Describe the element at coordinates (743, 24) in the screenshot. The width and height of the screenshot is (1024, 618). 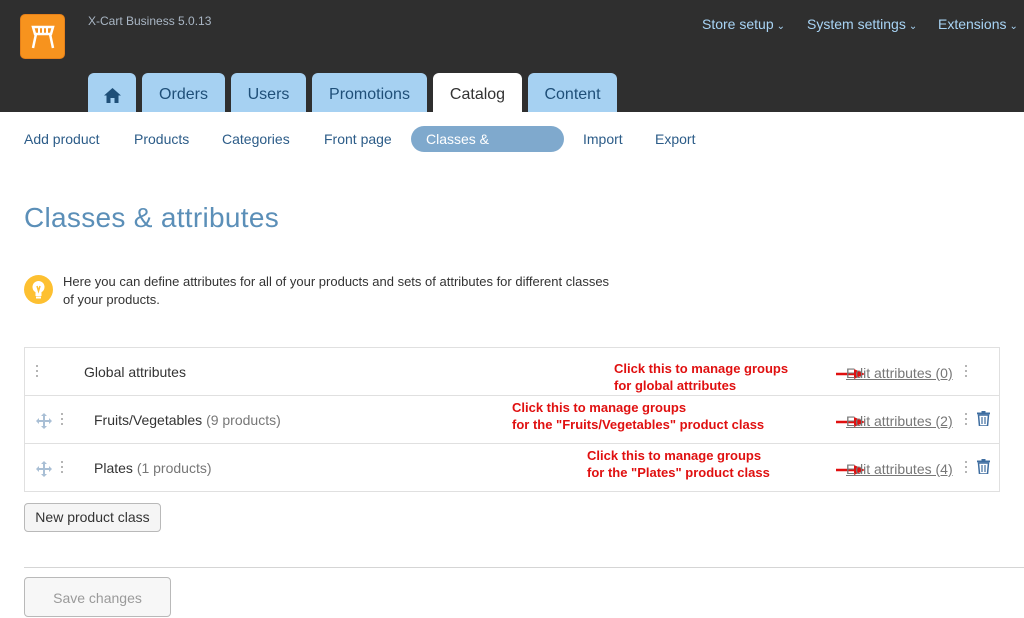
I see `menu-store-setup: Store setup ⌄` at that location.